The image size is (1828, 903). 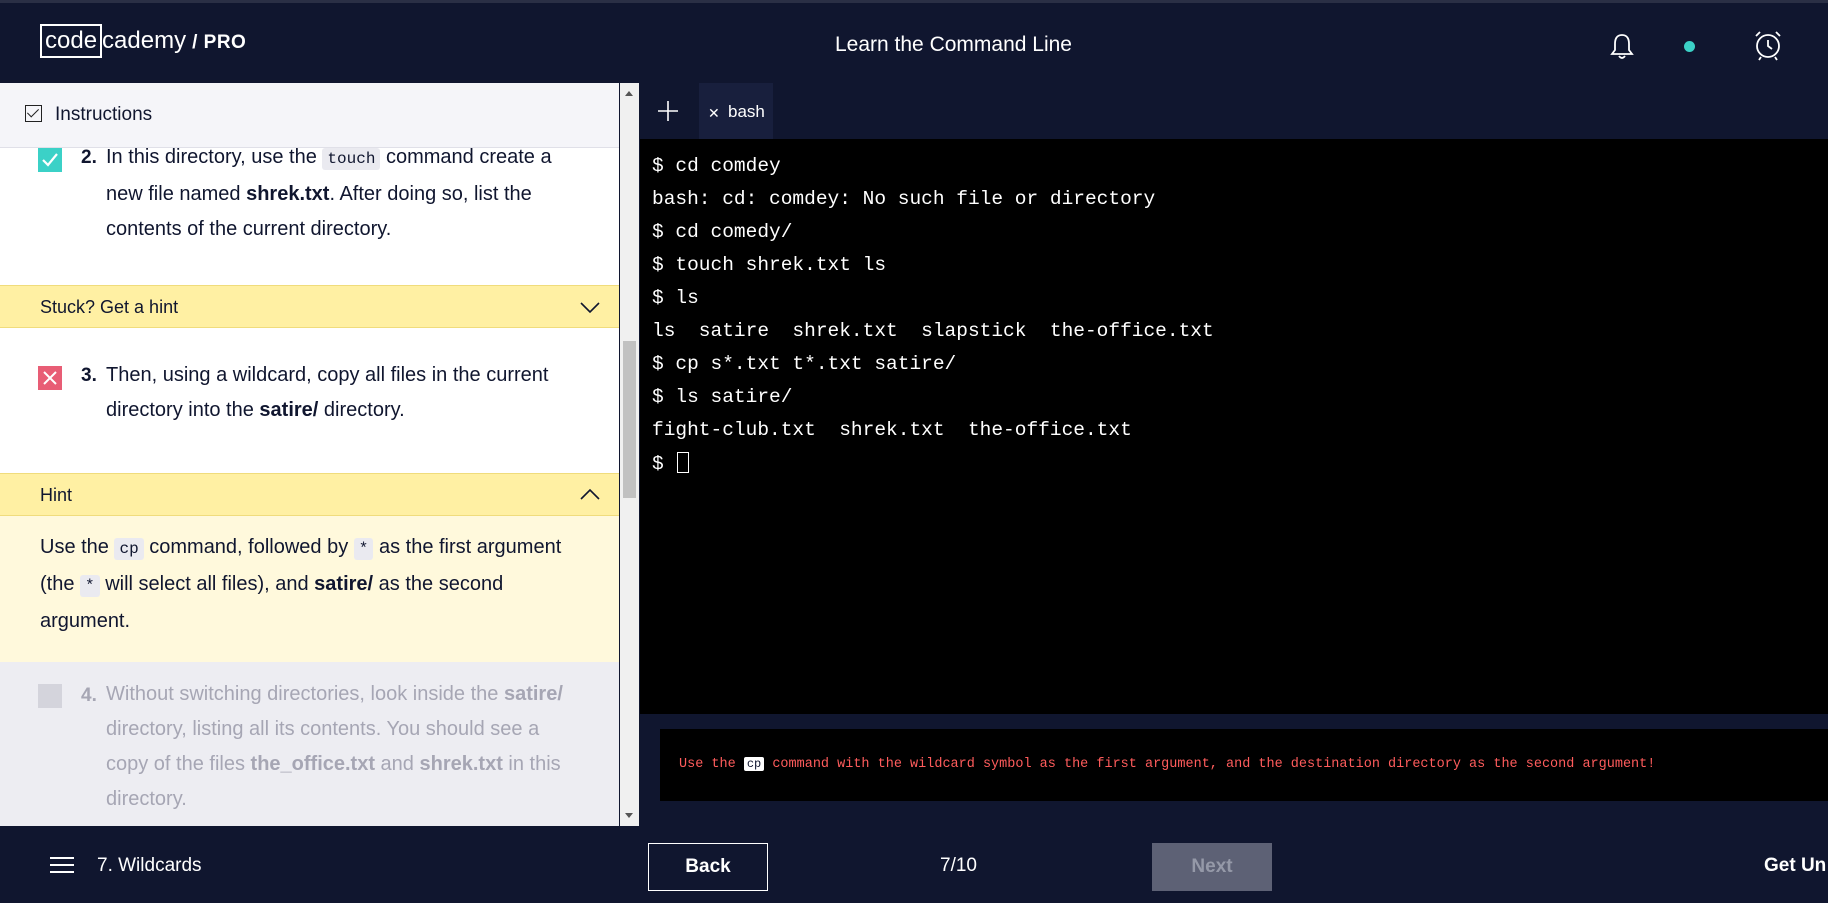 I want to click on terminal-cursor, so click(x=683, y=462).